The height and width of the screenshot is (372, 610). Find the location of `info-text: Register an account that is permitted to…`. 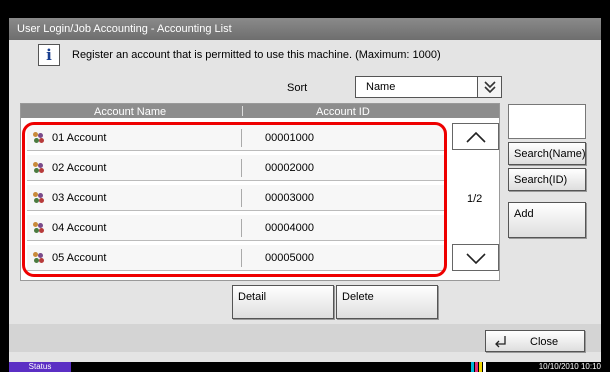

info-text: Register an account that is permitted to… is located at coordinates (256, 55).